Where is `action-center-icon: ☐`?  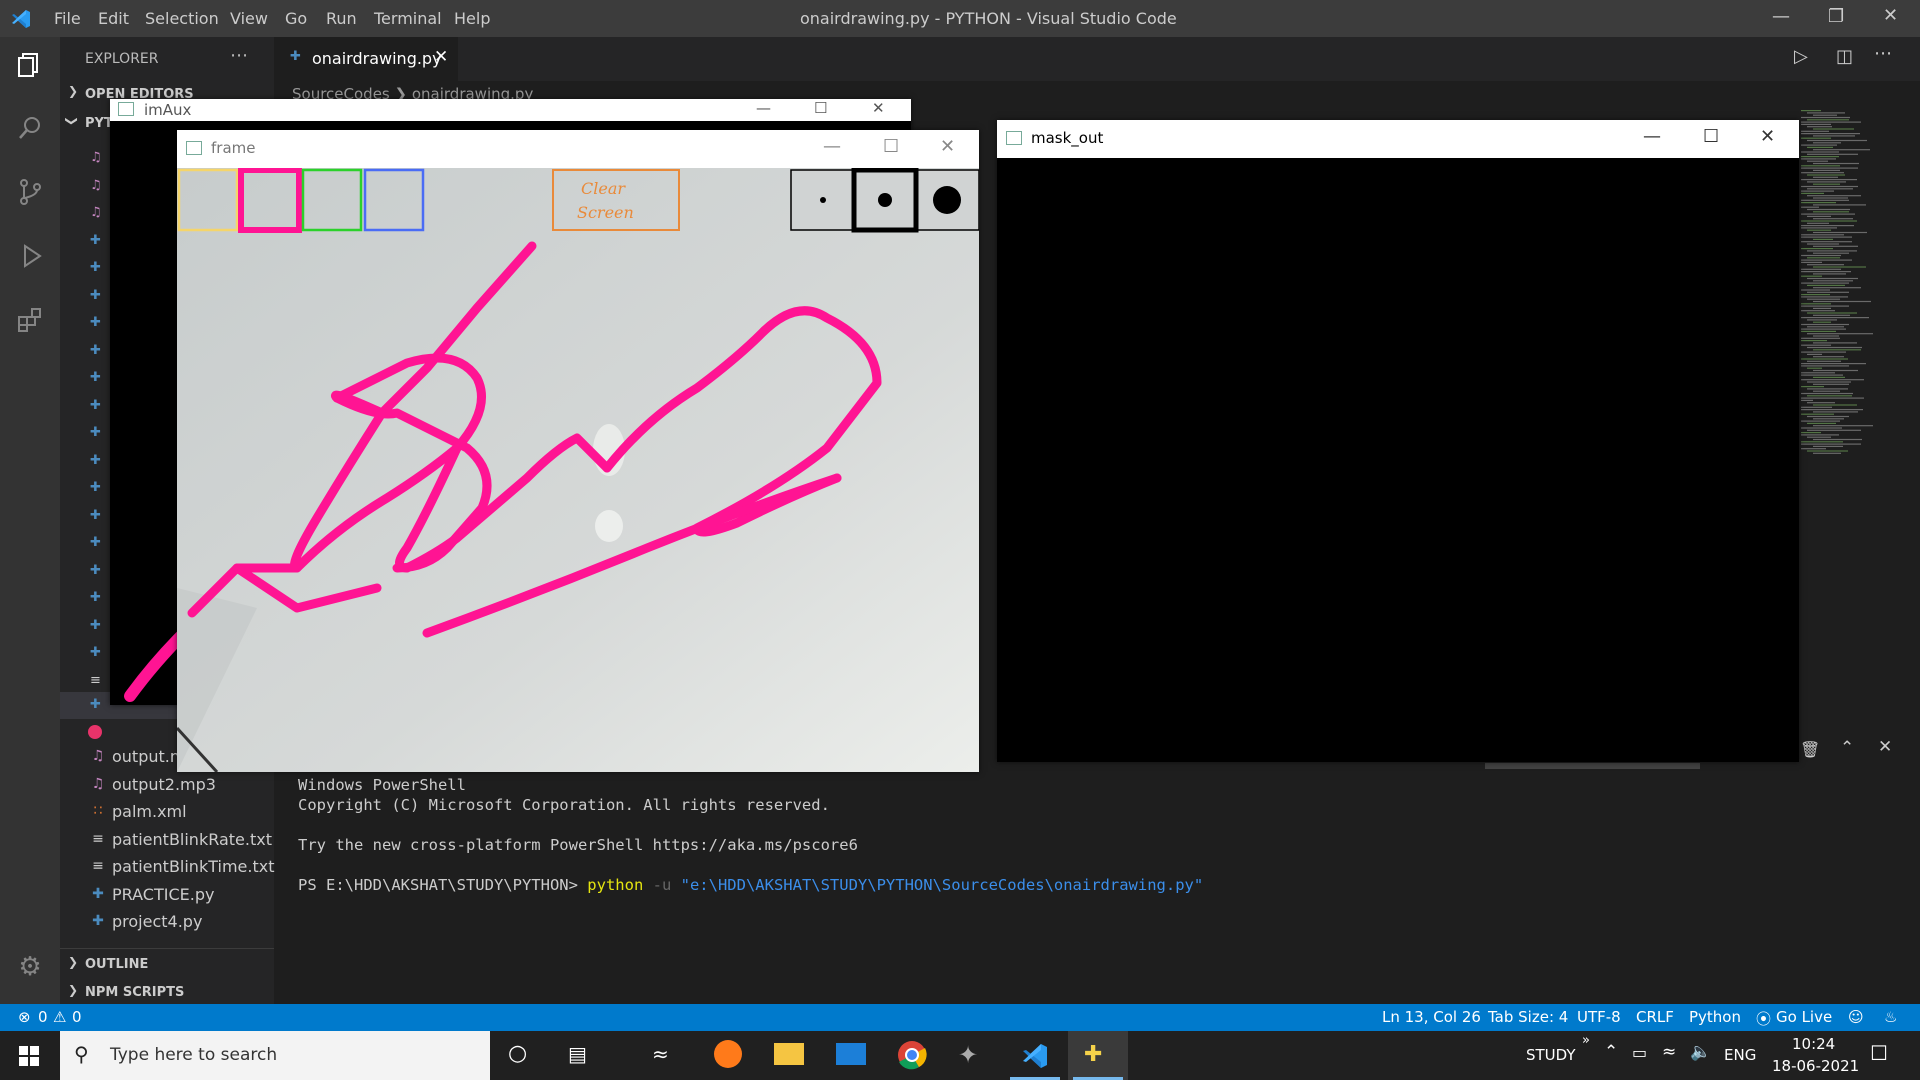
action-center-icon: ☐ is located at coordinates (1879, 1053).